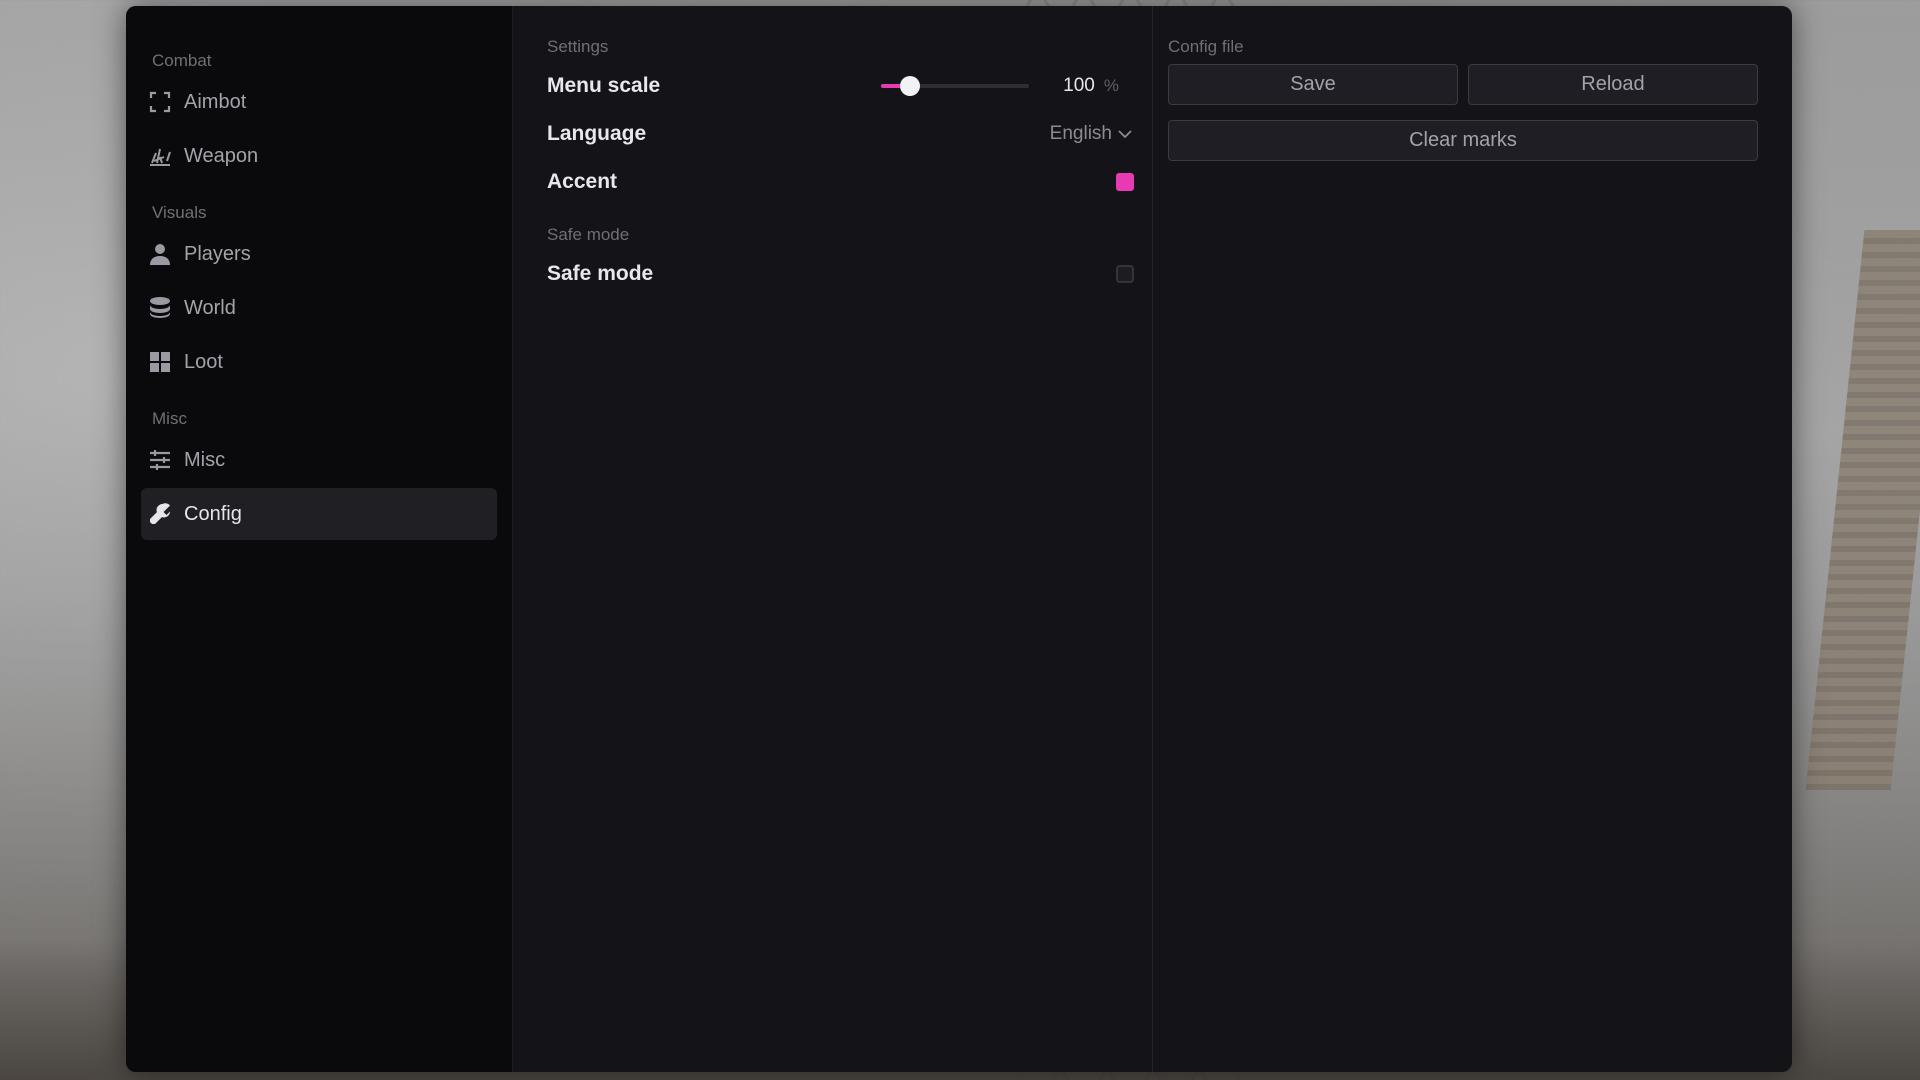 This screenshot has height=1080, width=1920. I want to click on menu-scale-control: 100 %, so click(1008, 86).